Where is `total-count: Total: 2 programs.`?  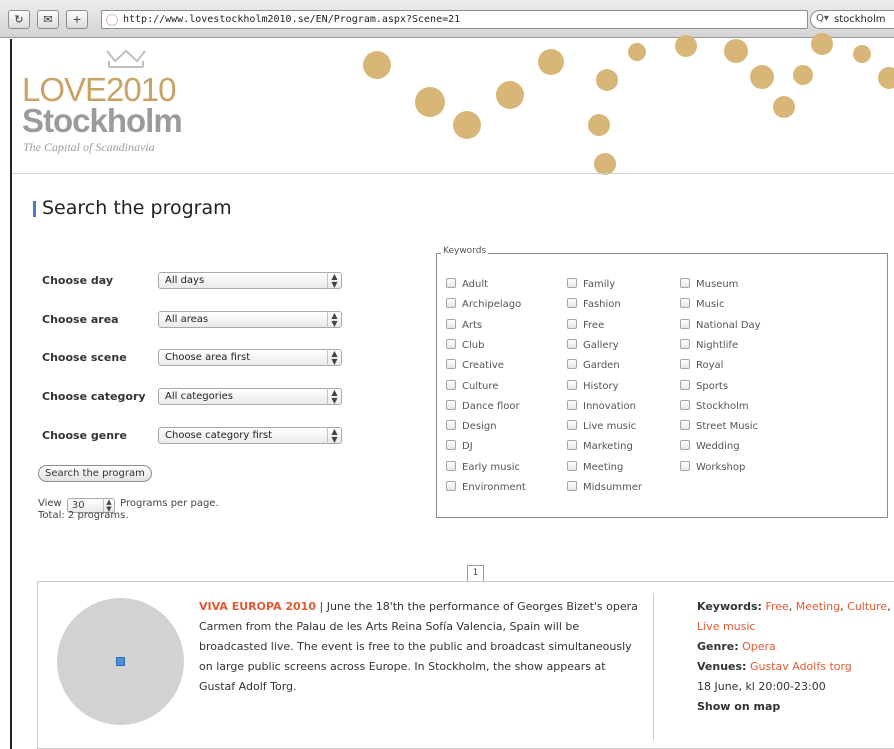
total-count: Total: 2 programs. is located at coordinates (83, 515).